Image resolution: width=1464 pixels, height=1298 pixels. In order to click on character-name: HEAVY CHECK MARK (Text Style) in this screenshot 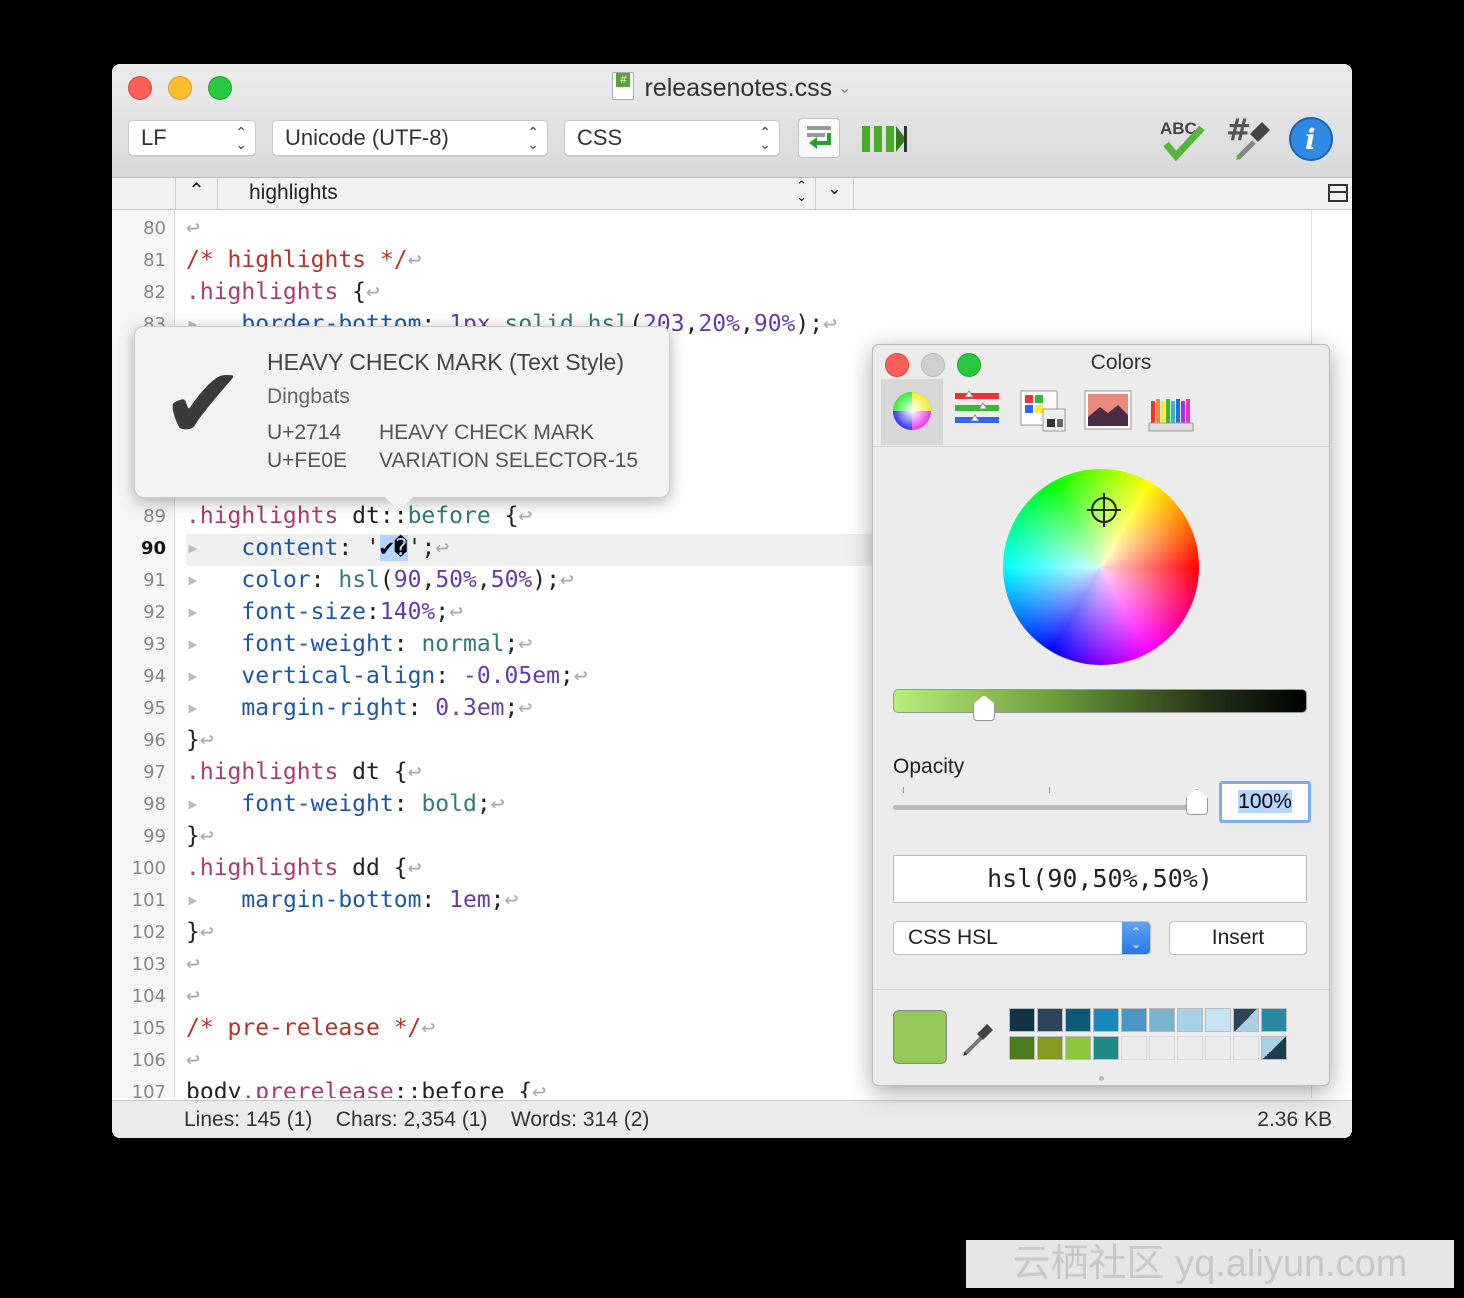, I will do `click(446, 362)`.